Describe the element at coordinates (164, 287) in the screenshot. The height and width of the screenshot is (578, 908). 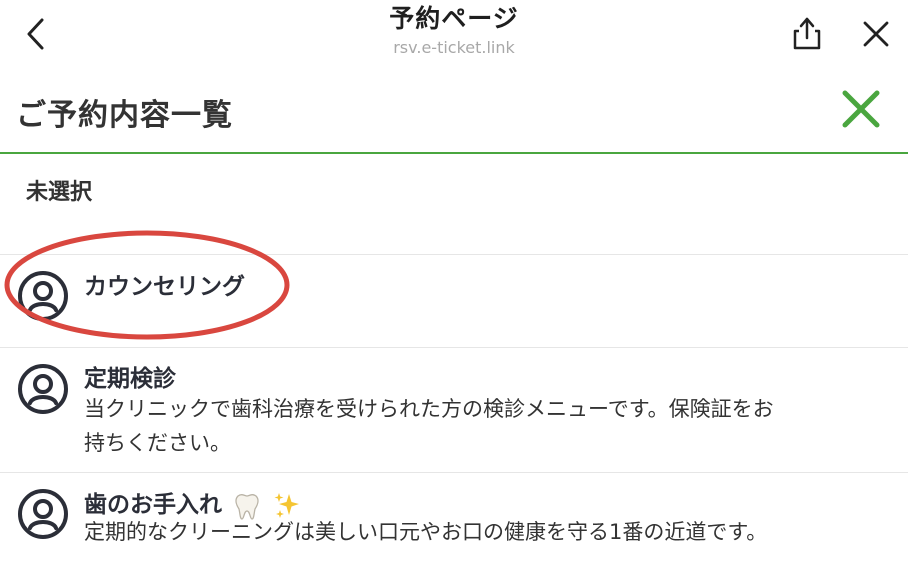
I see `menu-item-name: カウンセリング` at that location.